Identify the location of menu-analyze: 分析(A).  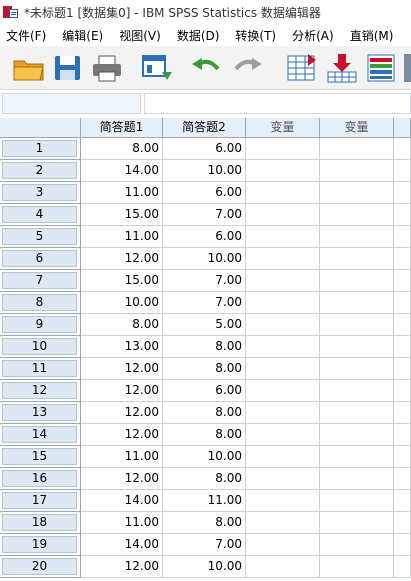
(315, 35).